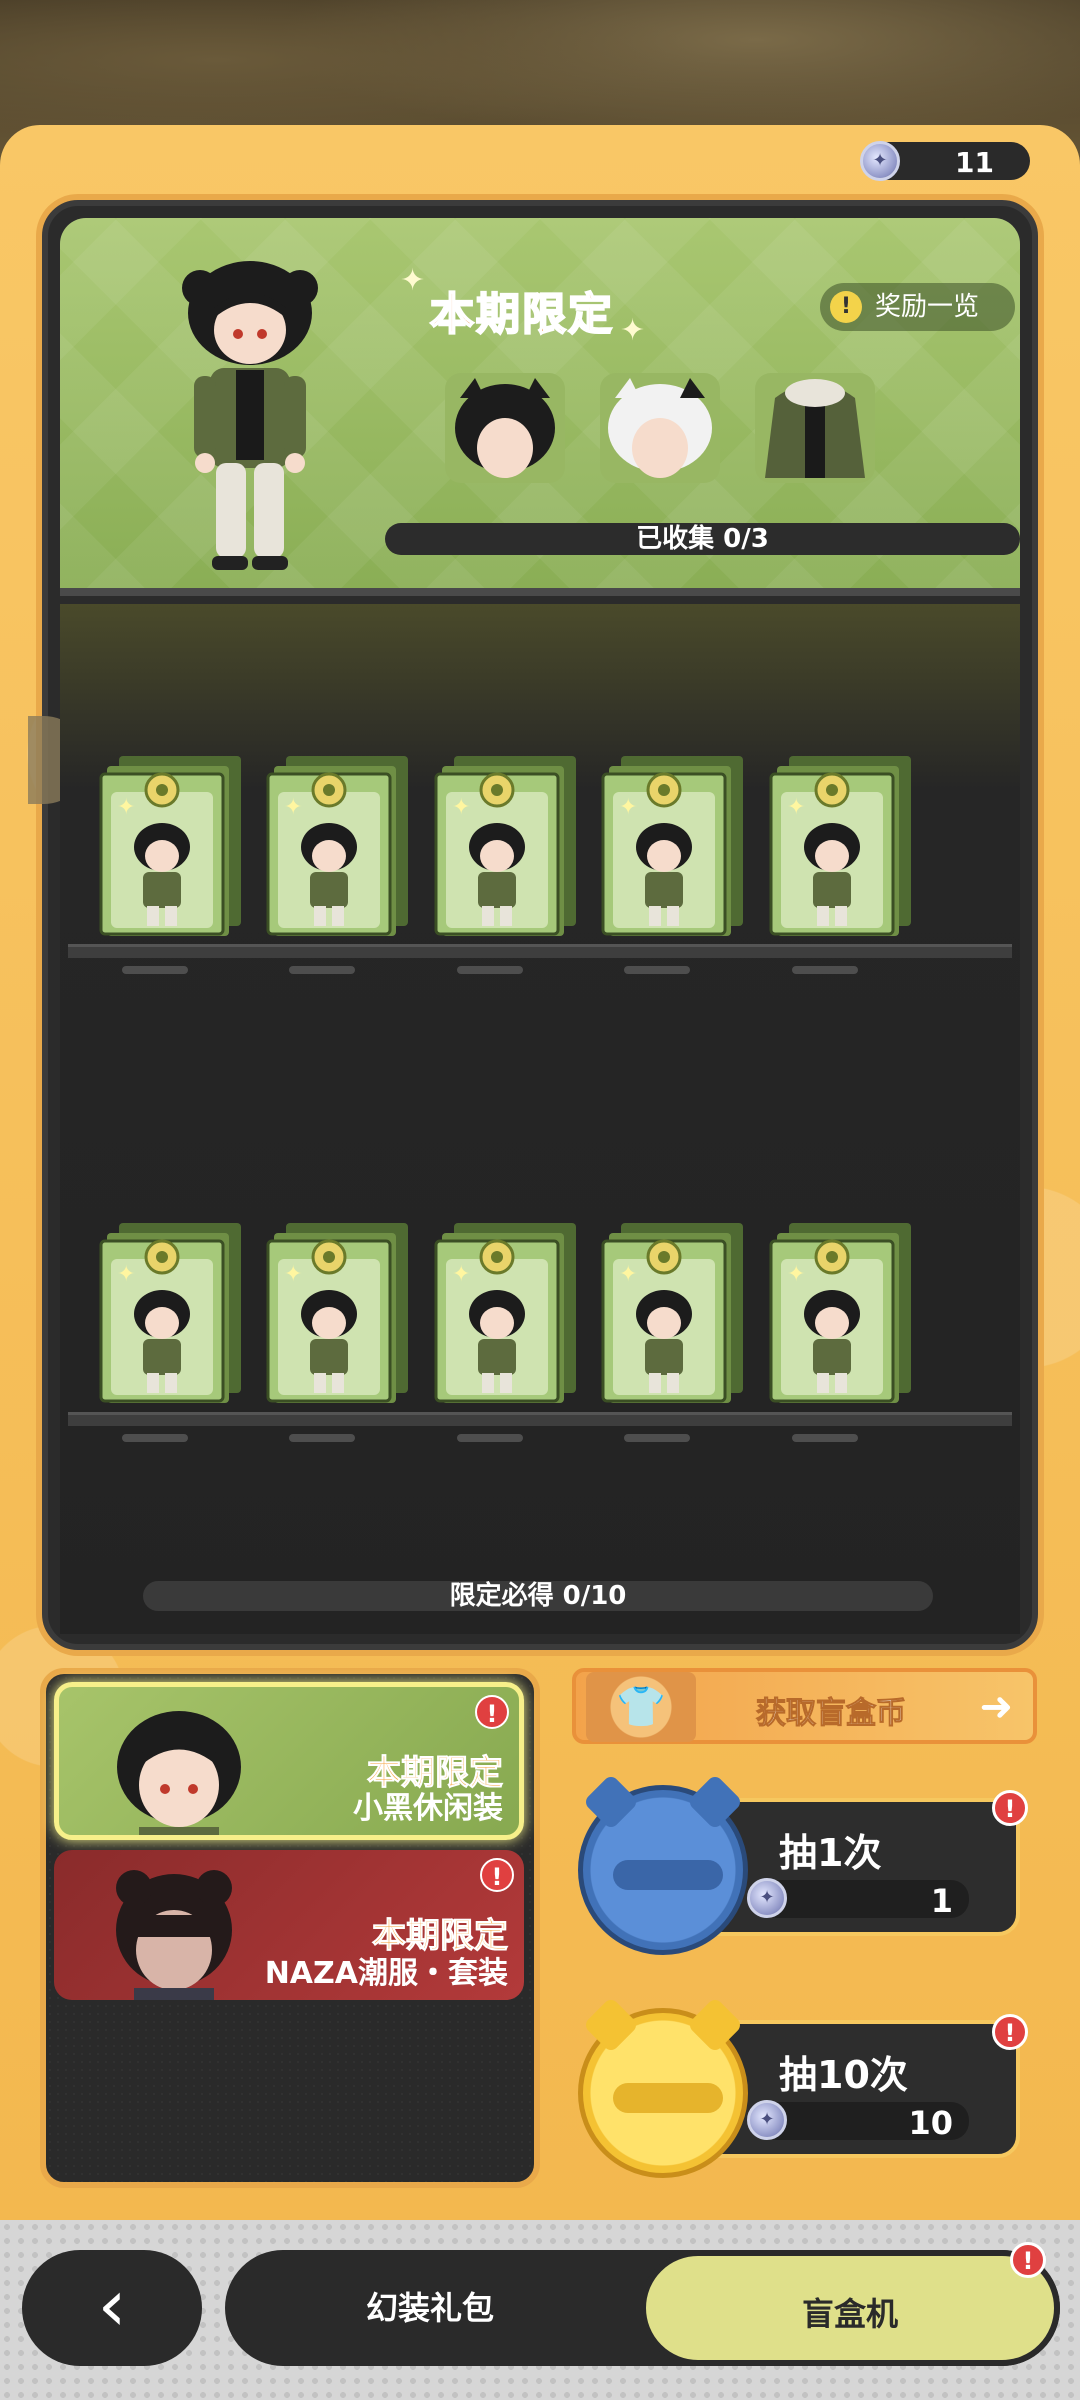  I want to click on pool-list: 本期限定 小黑休闲装 ! 本期限定 NAZA潮服・套装 !, so click(290, 1928).